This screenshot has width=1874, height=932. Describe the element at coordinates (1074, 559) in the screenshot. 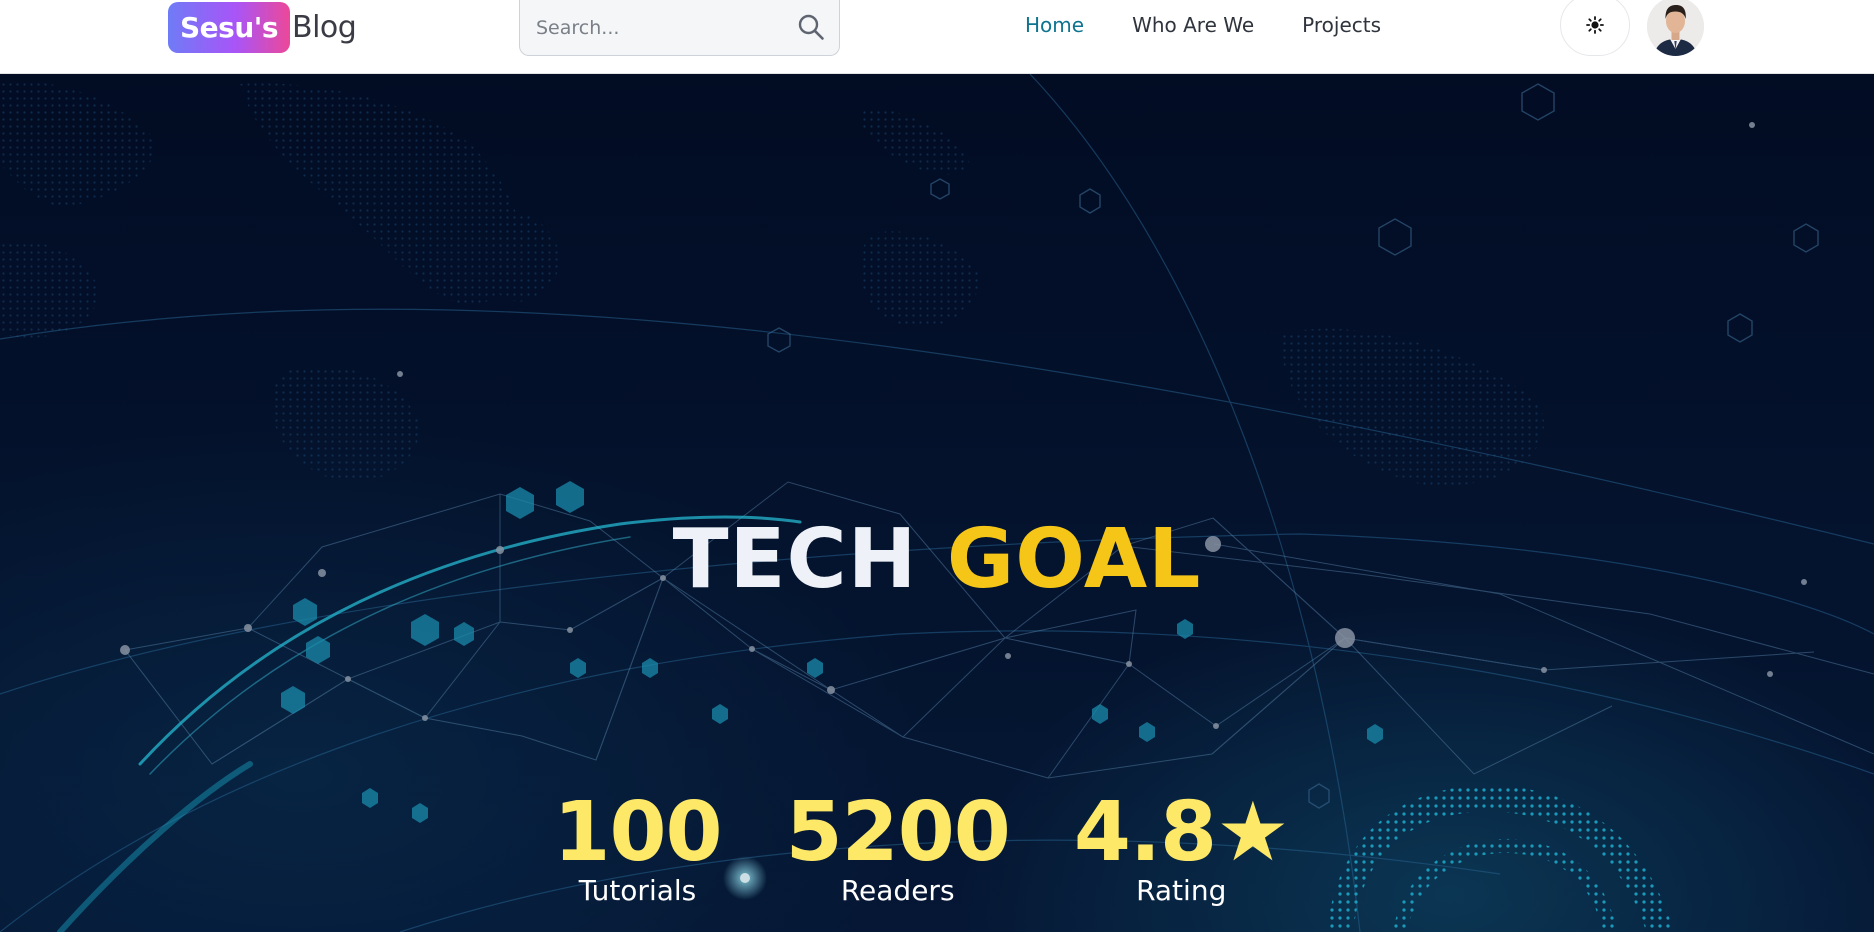

I see `hero-title-word-goal: GOAL` at that location.